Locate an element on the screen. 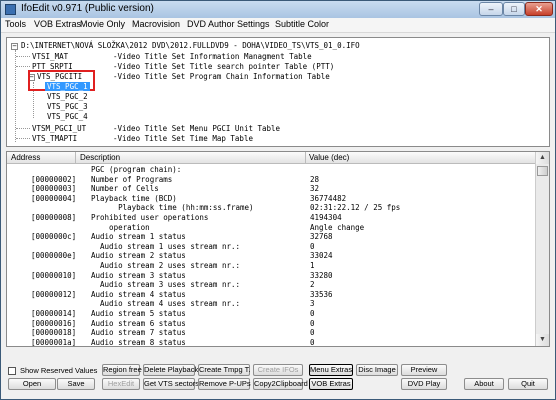  tree-item-vtsm-pgci-ut-desc: -Video Title Set Menu PGCI Unit Table is located at coordinates (197, 128).